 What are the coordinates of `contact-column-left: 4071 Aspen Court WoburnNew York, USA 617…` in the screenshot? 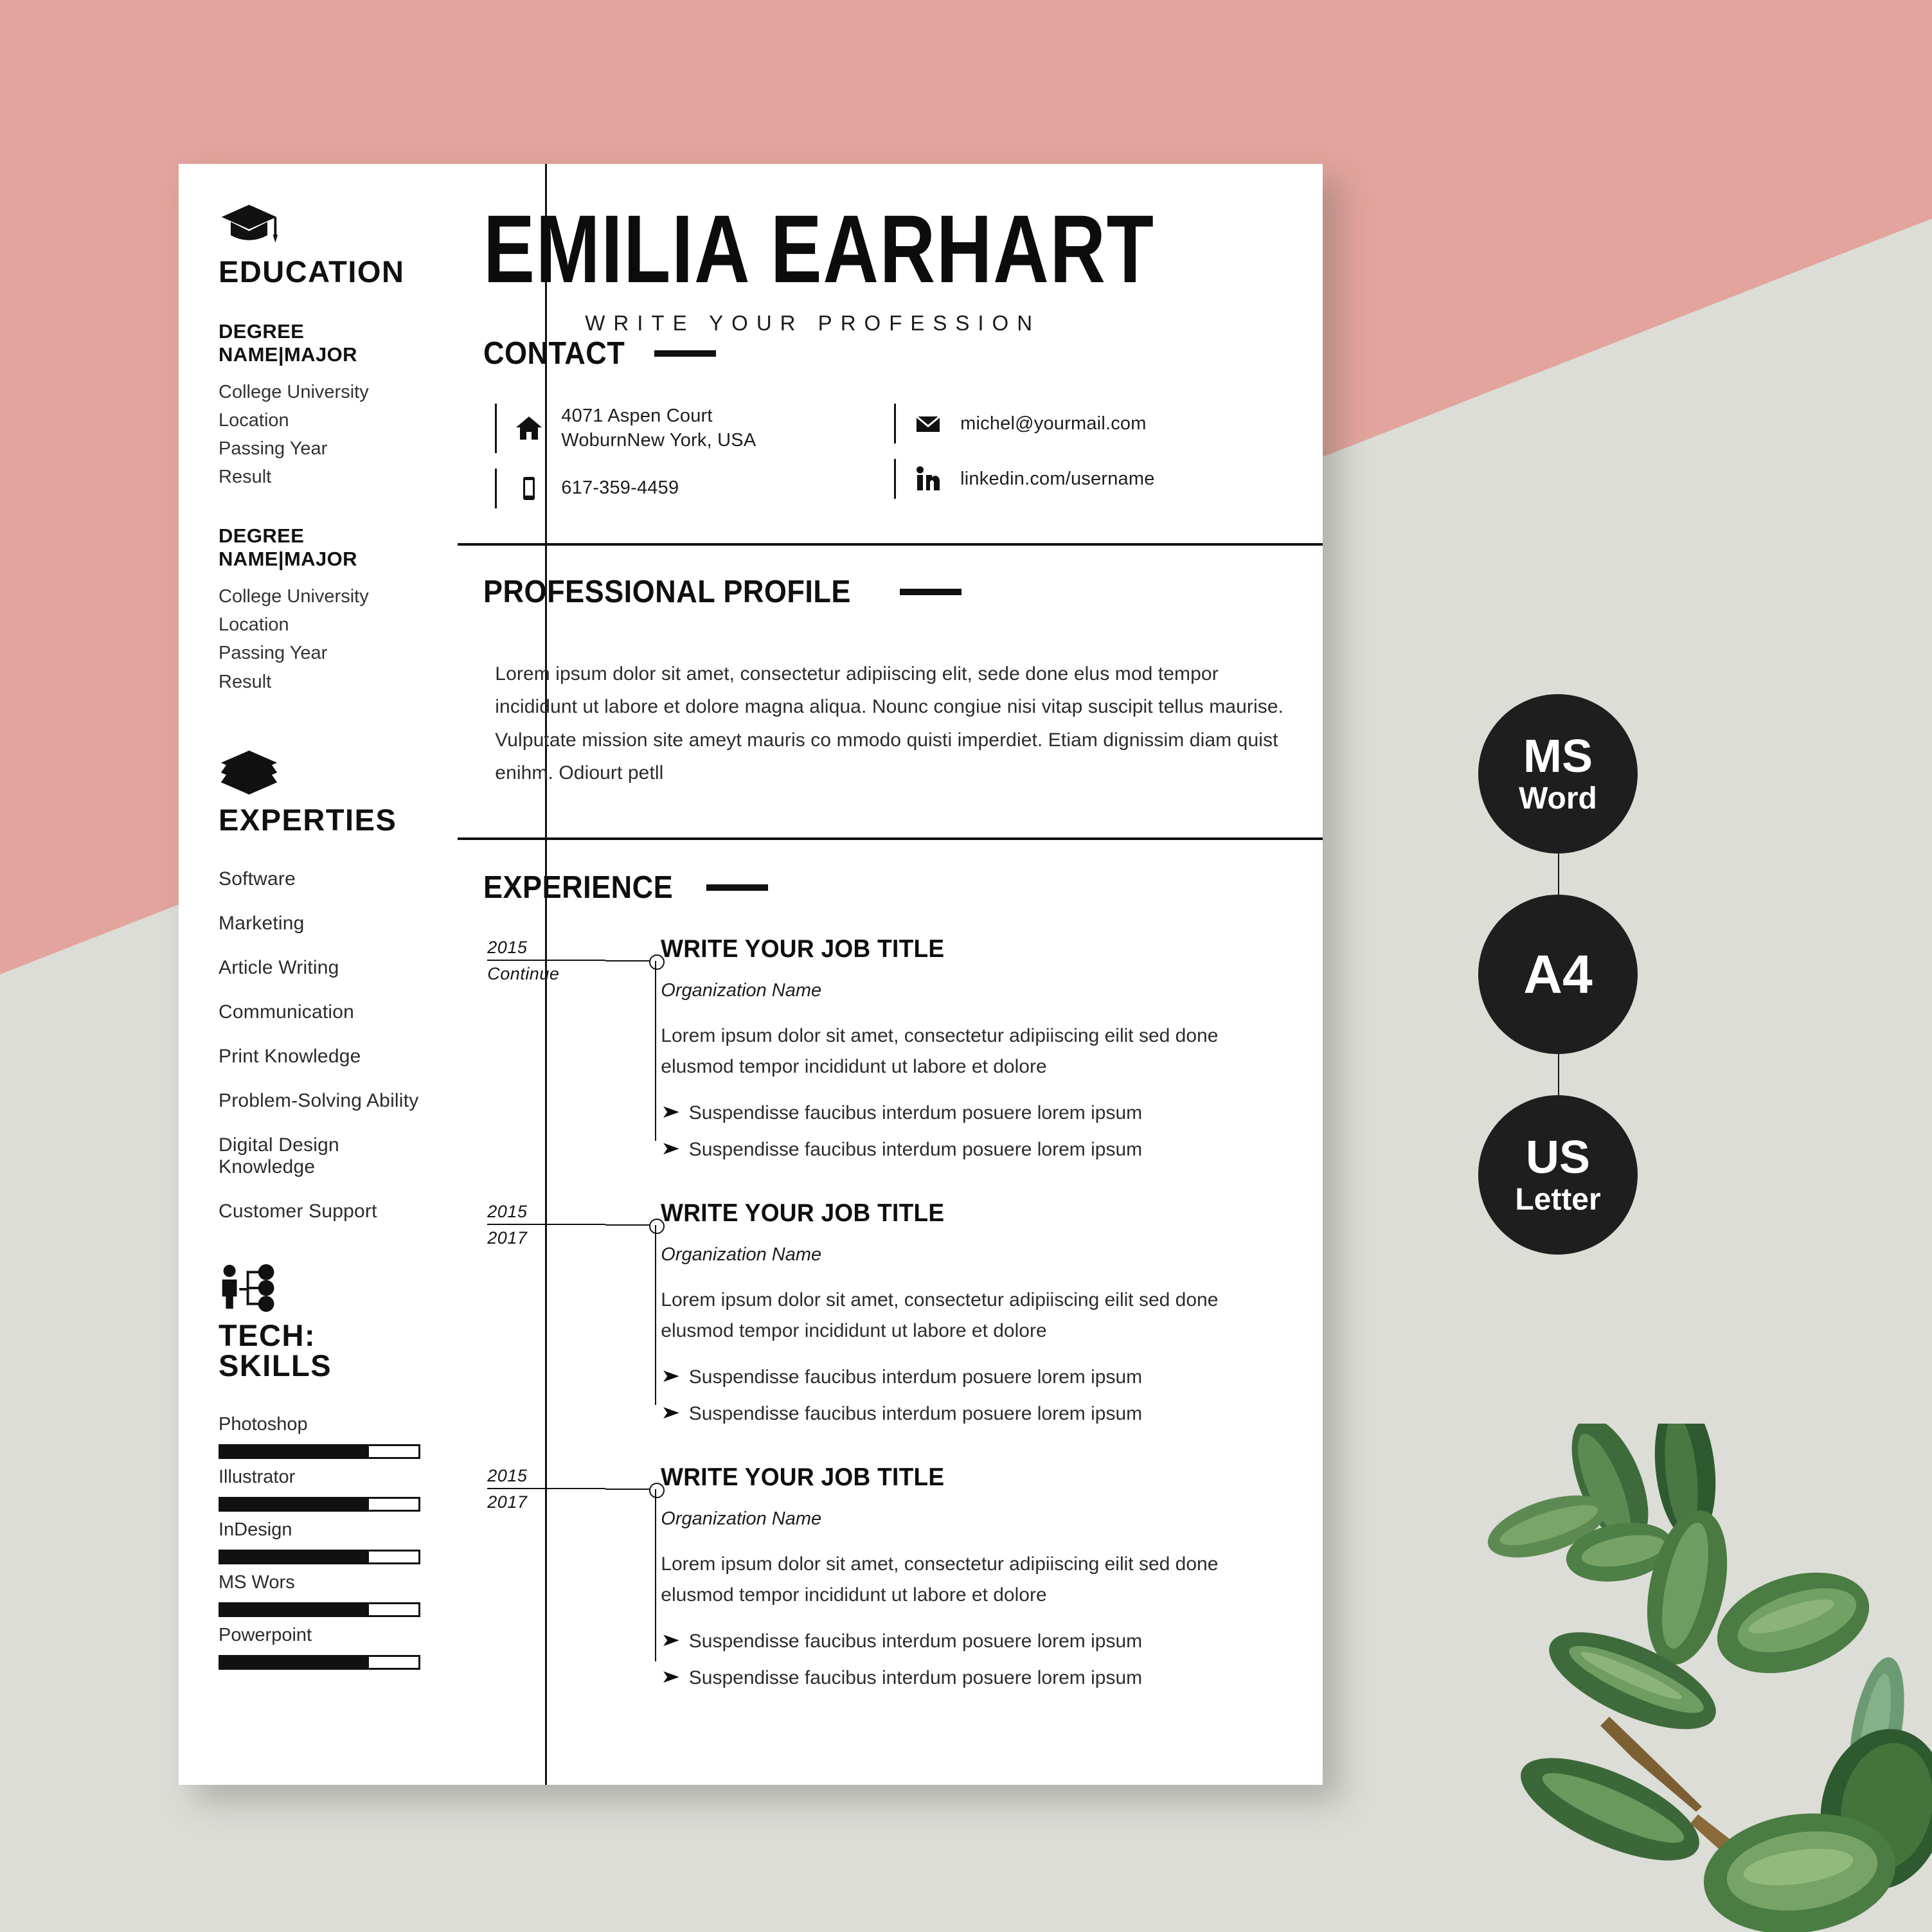 It's located at (694, 457).